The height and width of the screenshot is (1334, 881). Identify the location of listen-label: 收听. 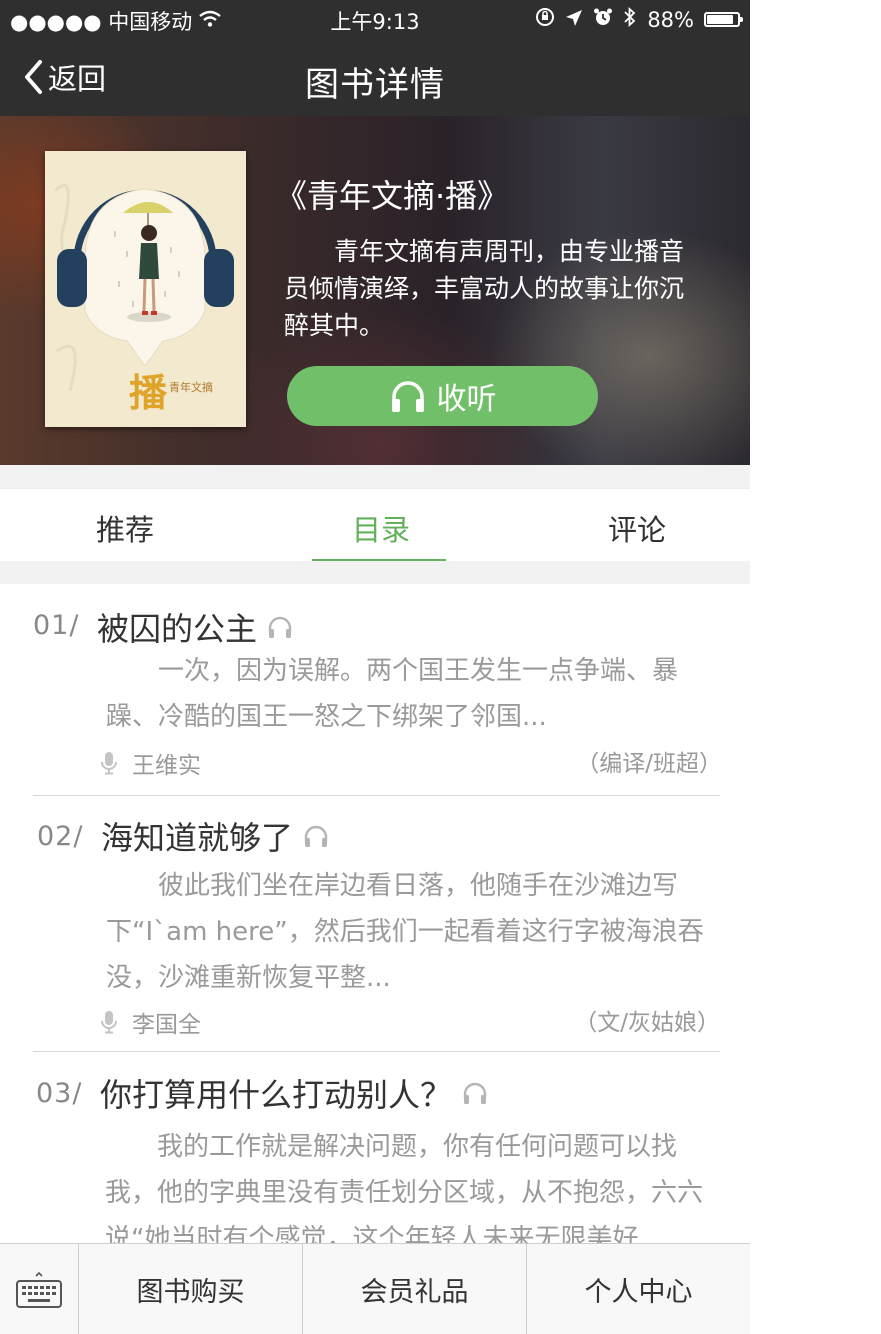
(466, 399).